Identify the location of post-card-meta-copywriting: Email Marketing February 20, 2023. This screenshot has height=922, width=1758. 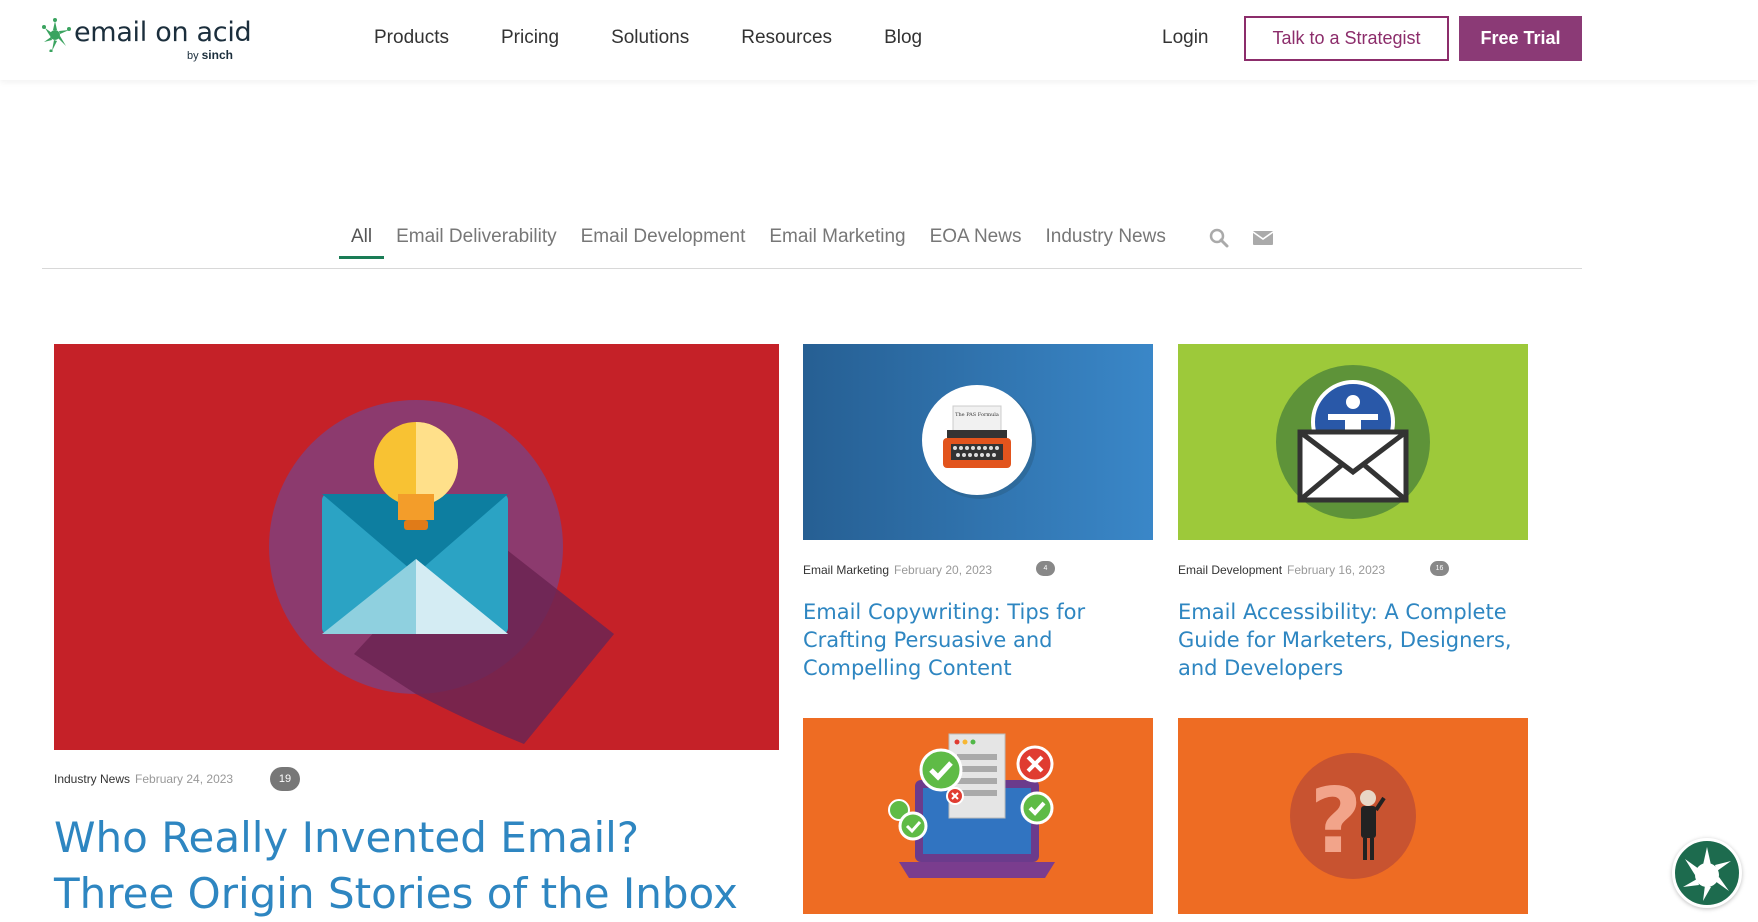
(897, 570).